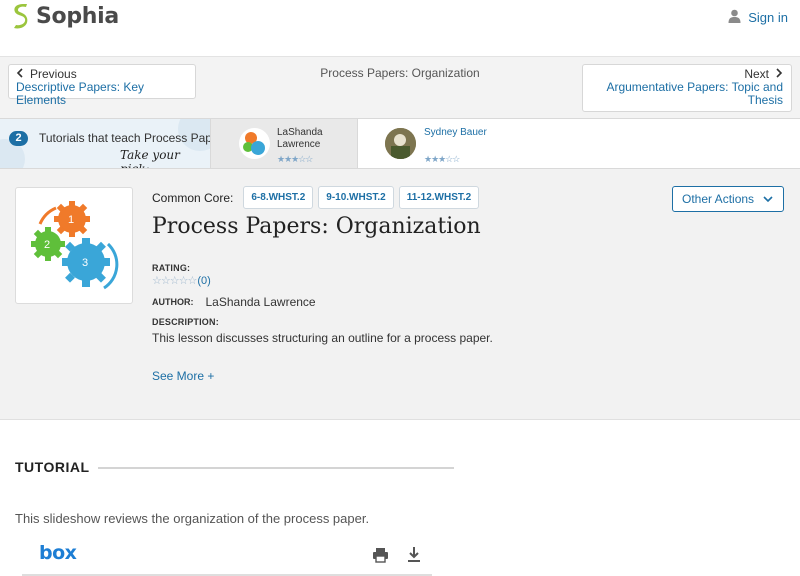  I want to click on next-link-line2: Thesis, so click(765, 100).